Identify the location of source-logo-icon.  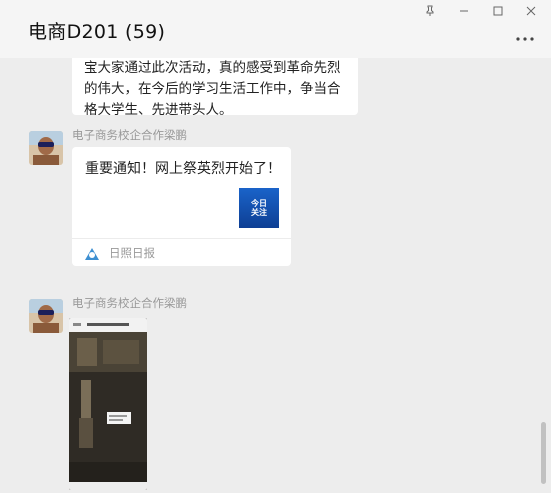
(92, 253).